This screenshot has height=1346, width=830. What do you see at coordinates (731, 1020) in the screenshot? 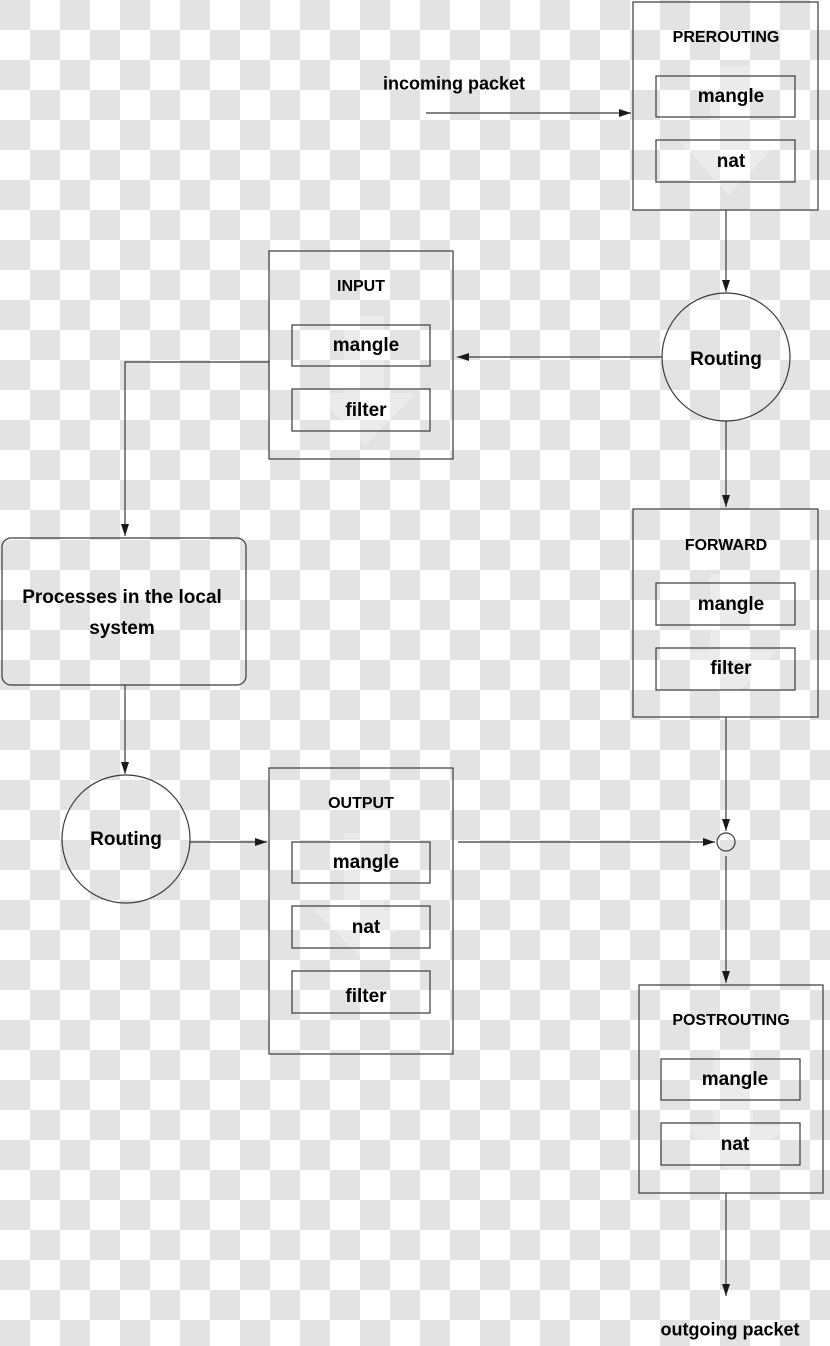
I see `postrouting-title: POSTROUTING` at bounding box center [731, 1020].